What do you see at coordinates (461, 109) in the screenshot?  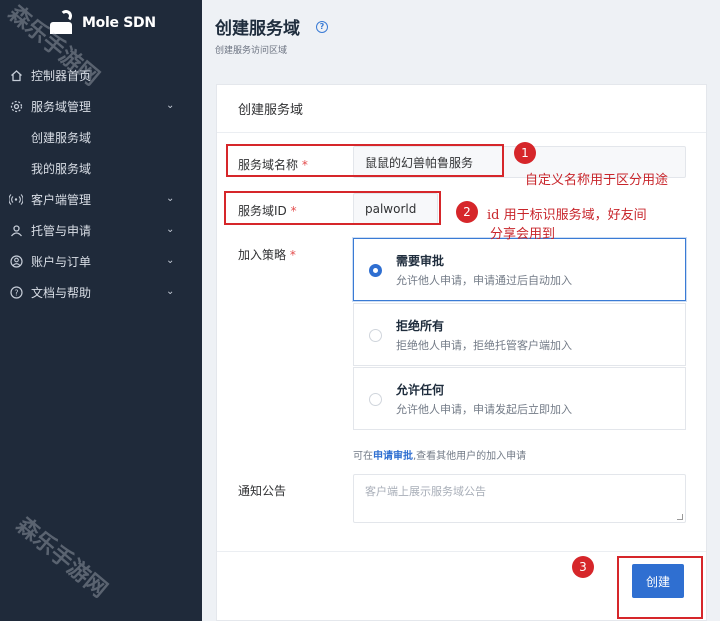 I see `card-title: 创建服务域` at bounding box center [461, 109].